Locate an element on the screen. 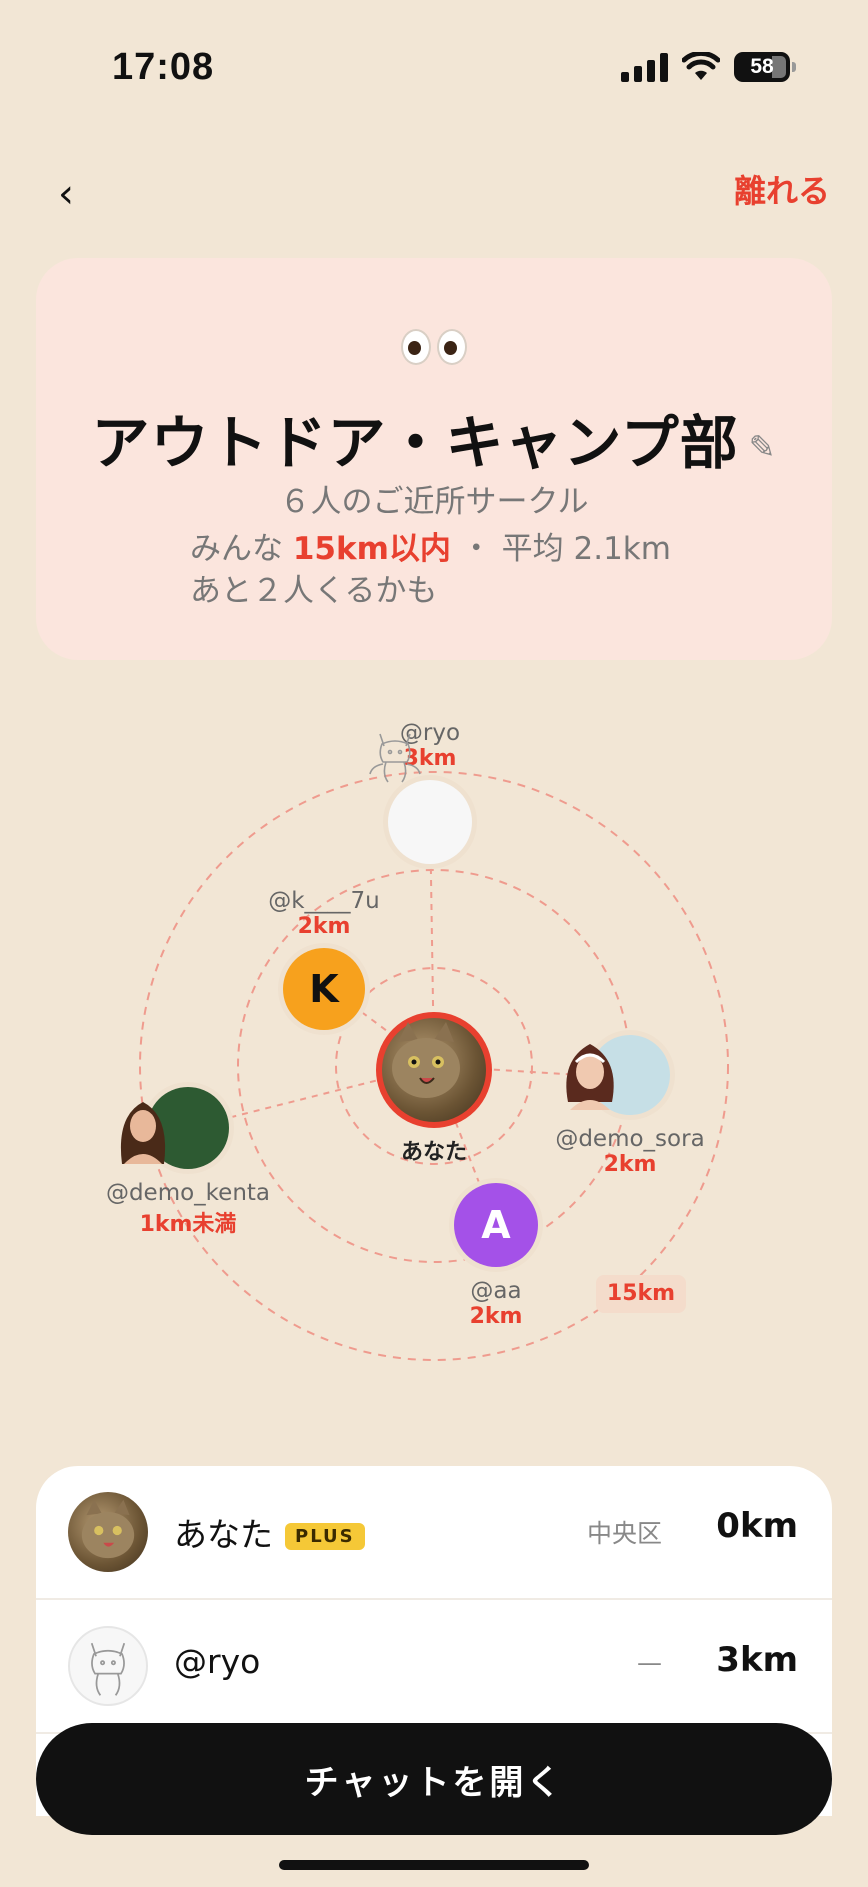 Image resolution: width=868 pixels, height=1887 pixels. radar-center-you: あなた is located at coordinates (434, 1089).